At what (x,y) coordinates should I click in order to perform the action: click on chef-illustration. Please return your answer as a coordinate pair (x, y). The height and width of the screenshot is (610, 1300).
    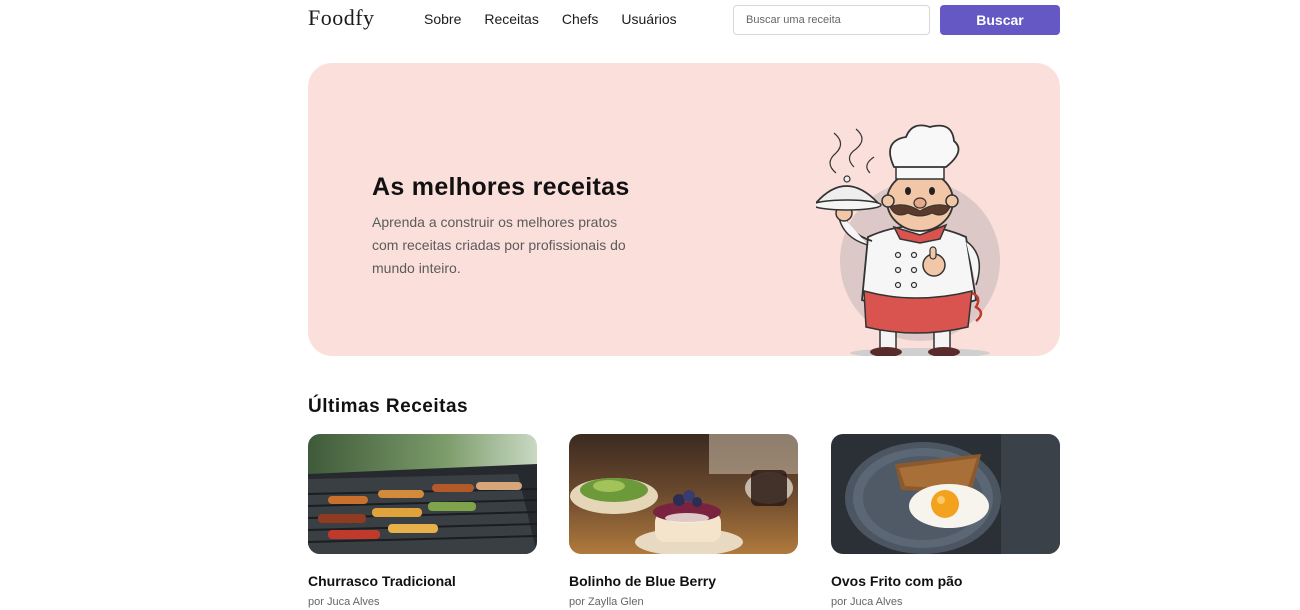
    Looking at the image, I should click on (908, 240).